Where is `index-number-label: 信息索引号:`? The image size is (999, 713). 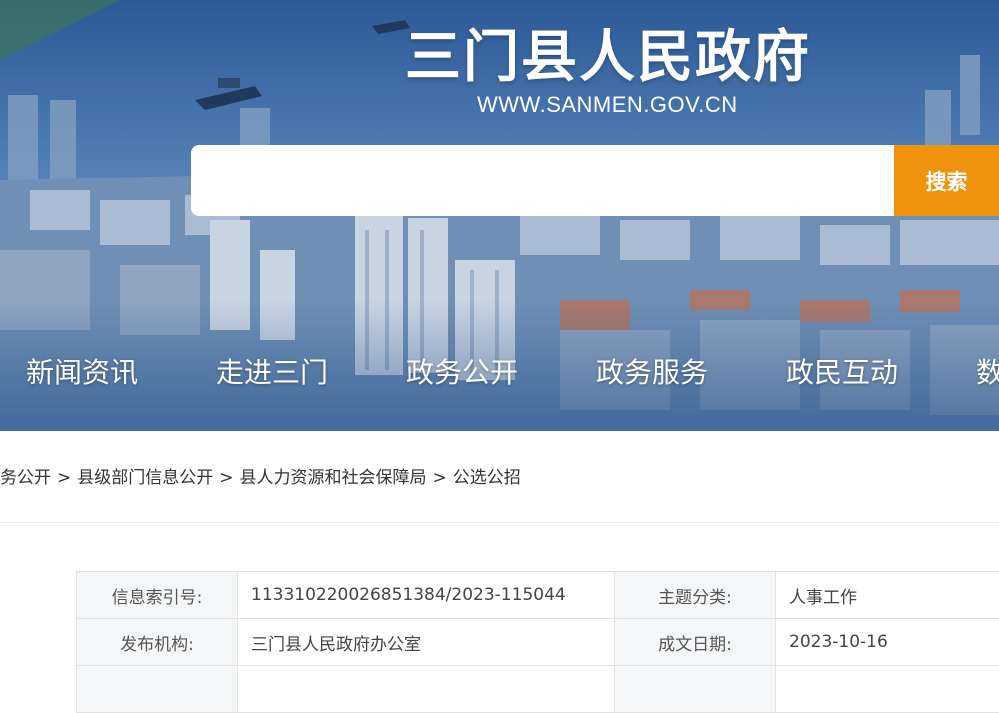
index-number-label: 信息索引号: is located at coordinates (157, 595).